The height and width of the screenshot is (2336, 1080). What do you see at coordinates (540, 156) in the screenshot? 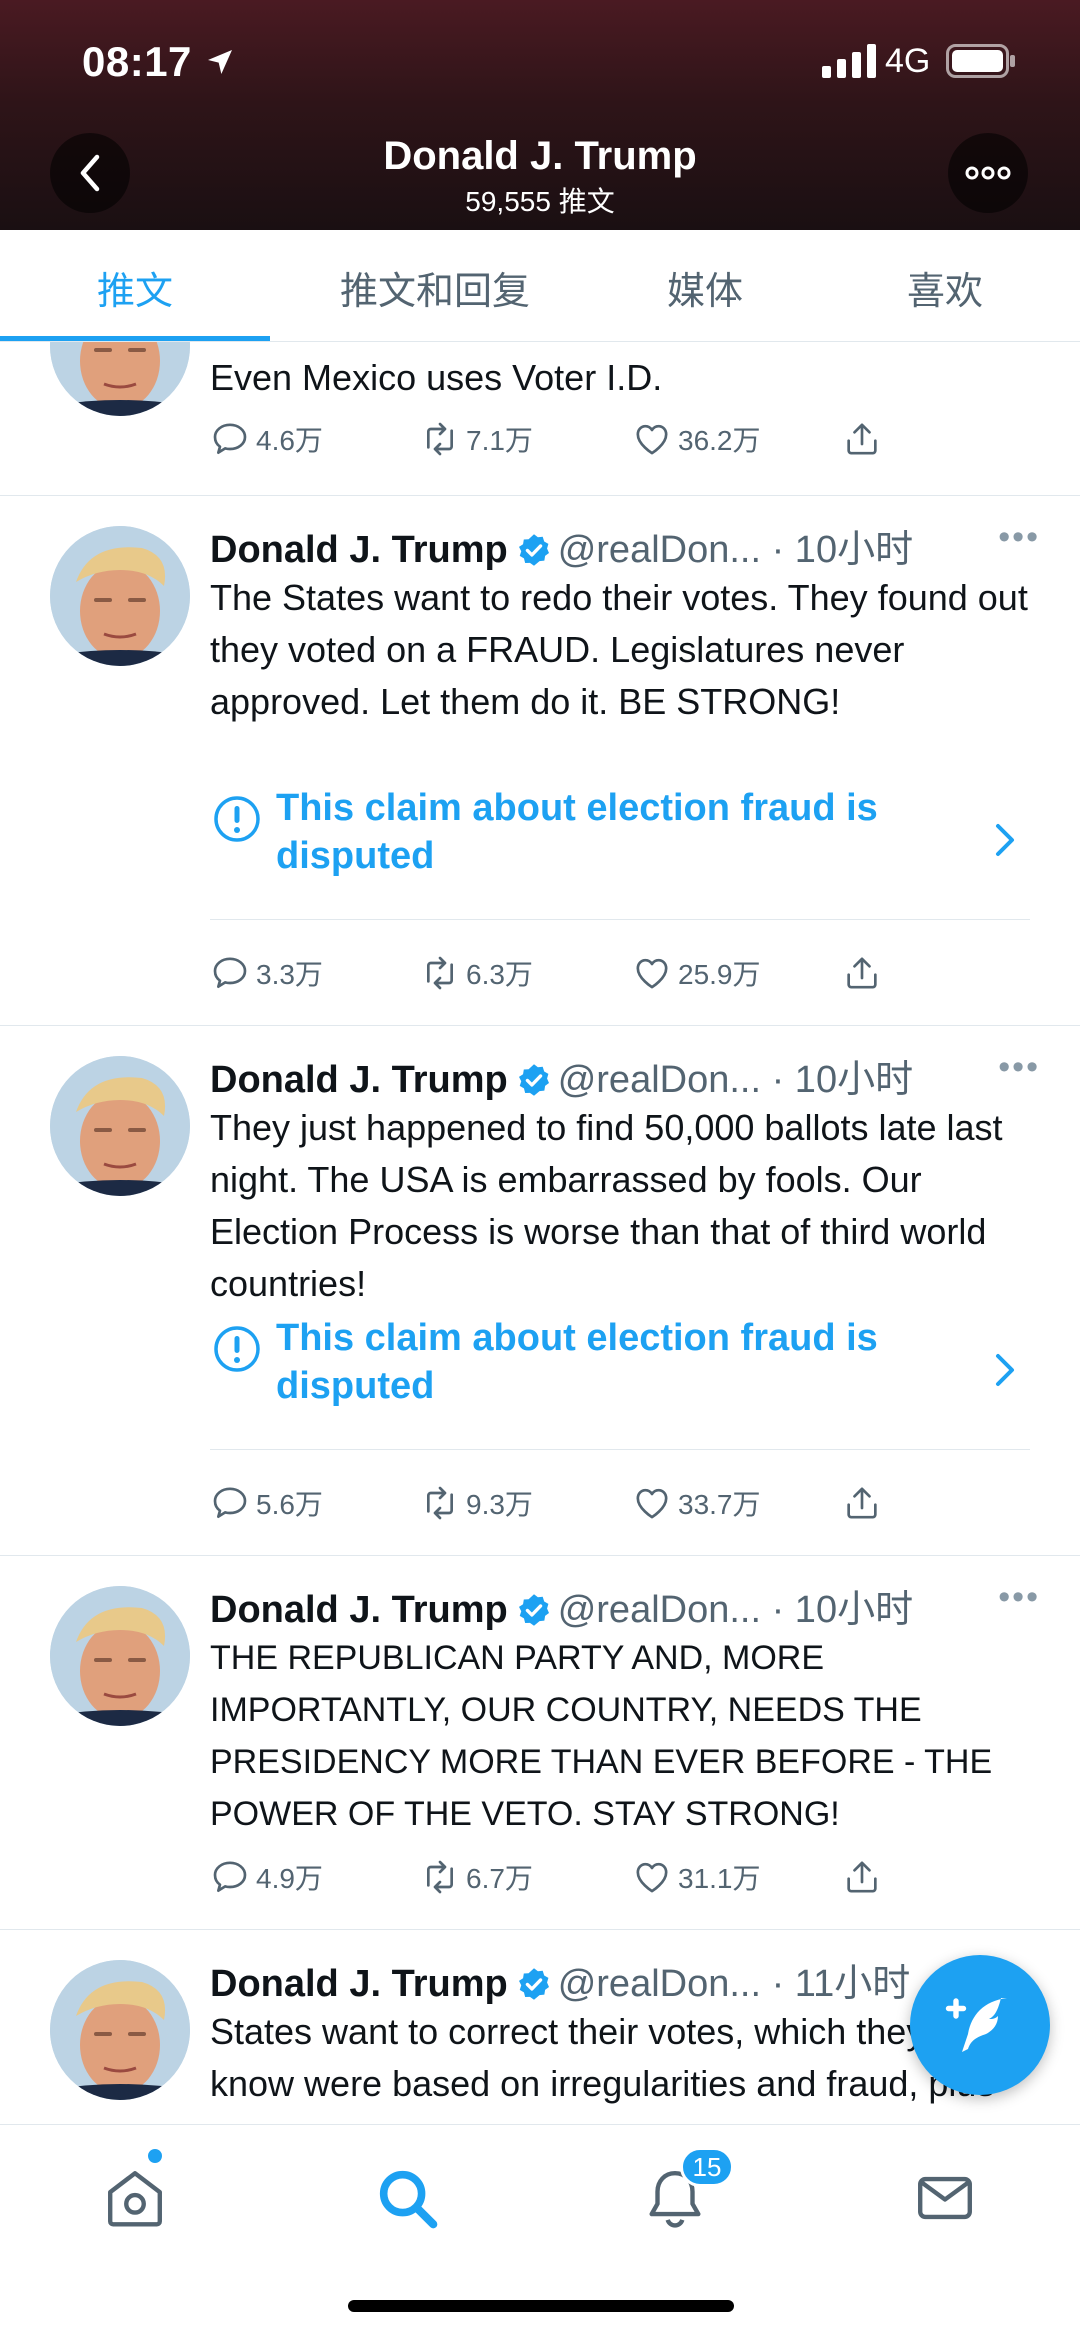
I see `profile-name: Donald J. Trump` at bounding box center [540, 156].